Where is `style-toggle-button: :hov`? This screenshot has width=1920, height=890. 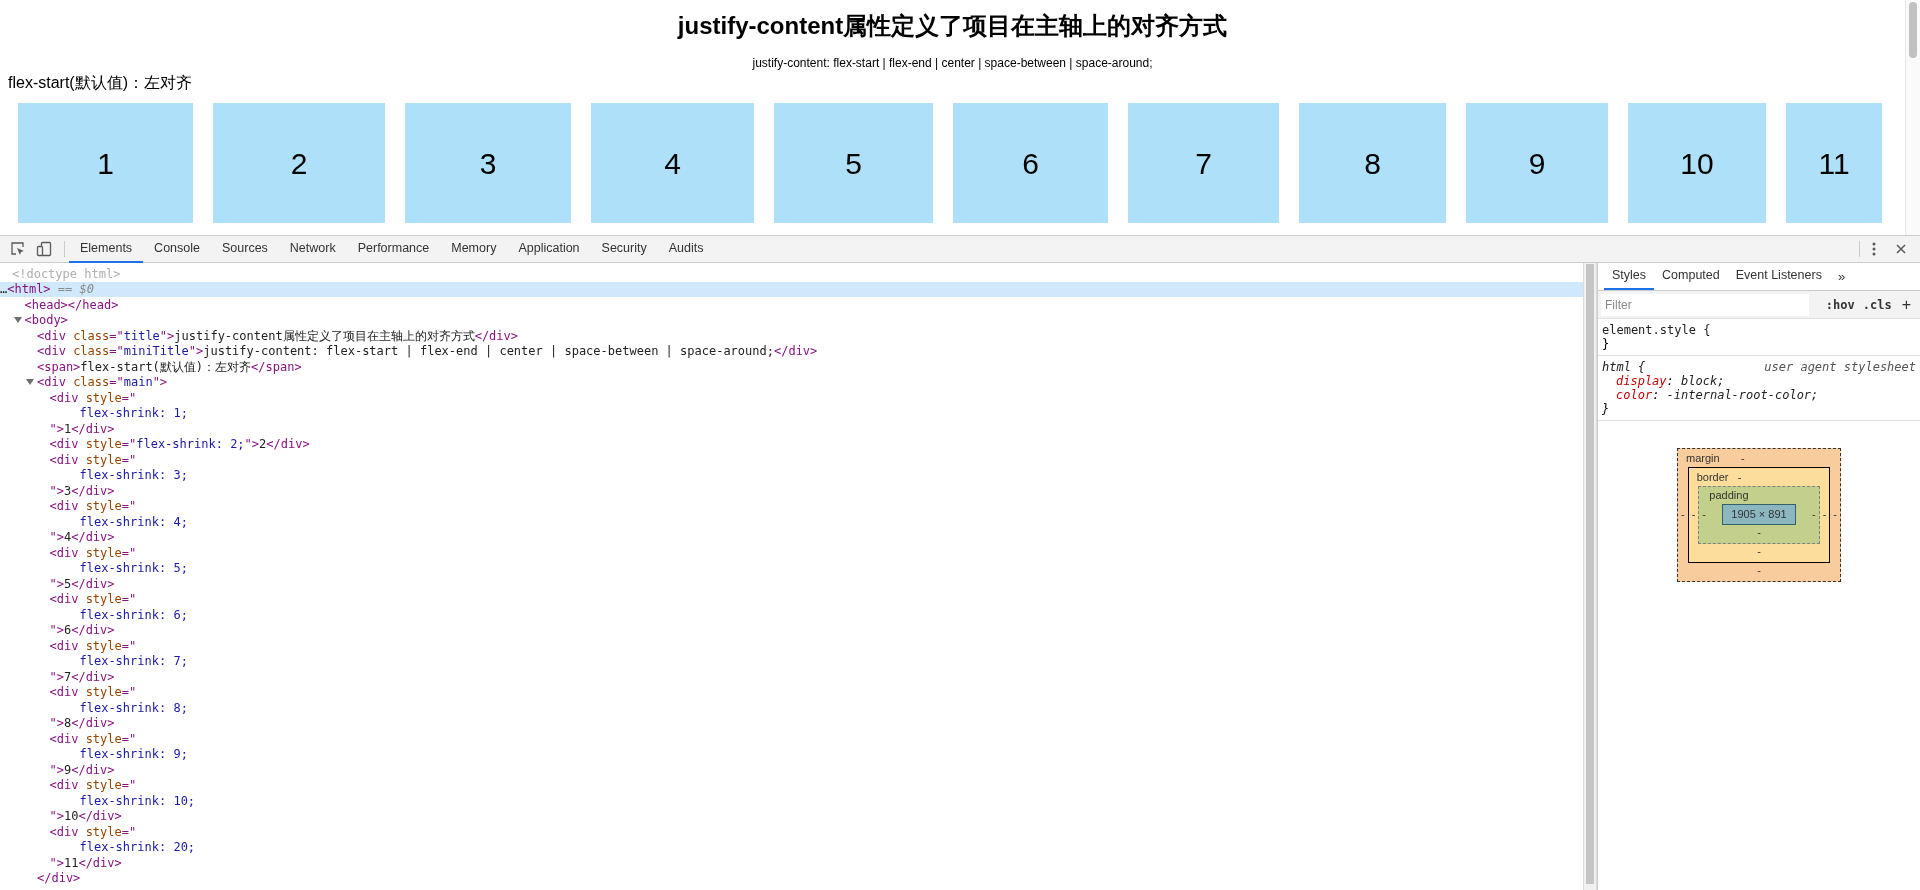
style-toggle-button: :hov is located at coordinates (1840, 304).